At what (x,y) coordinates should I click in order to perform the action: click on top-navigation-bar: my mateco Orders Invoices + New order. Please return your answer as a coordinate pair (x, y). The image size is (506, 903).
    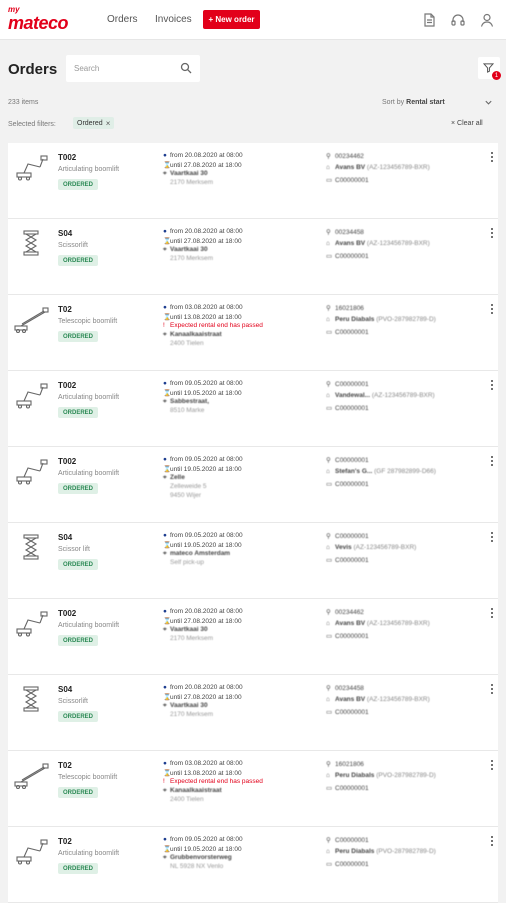
    Looking at the image, I should click on (253, 20).